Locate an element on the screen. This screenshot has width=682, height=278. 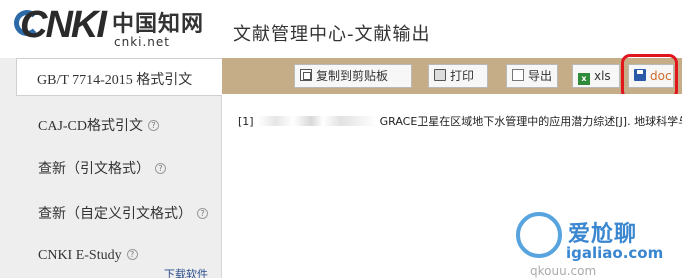
excel-icon: x is located at coordinates (584, 79).